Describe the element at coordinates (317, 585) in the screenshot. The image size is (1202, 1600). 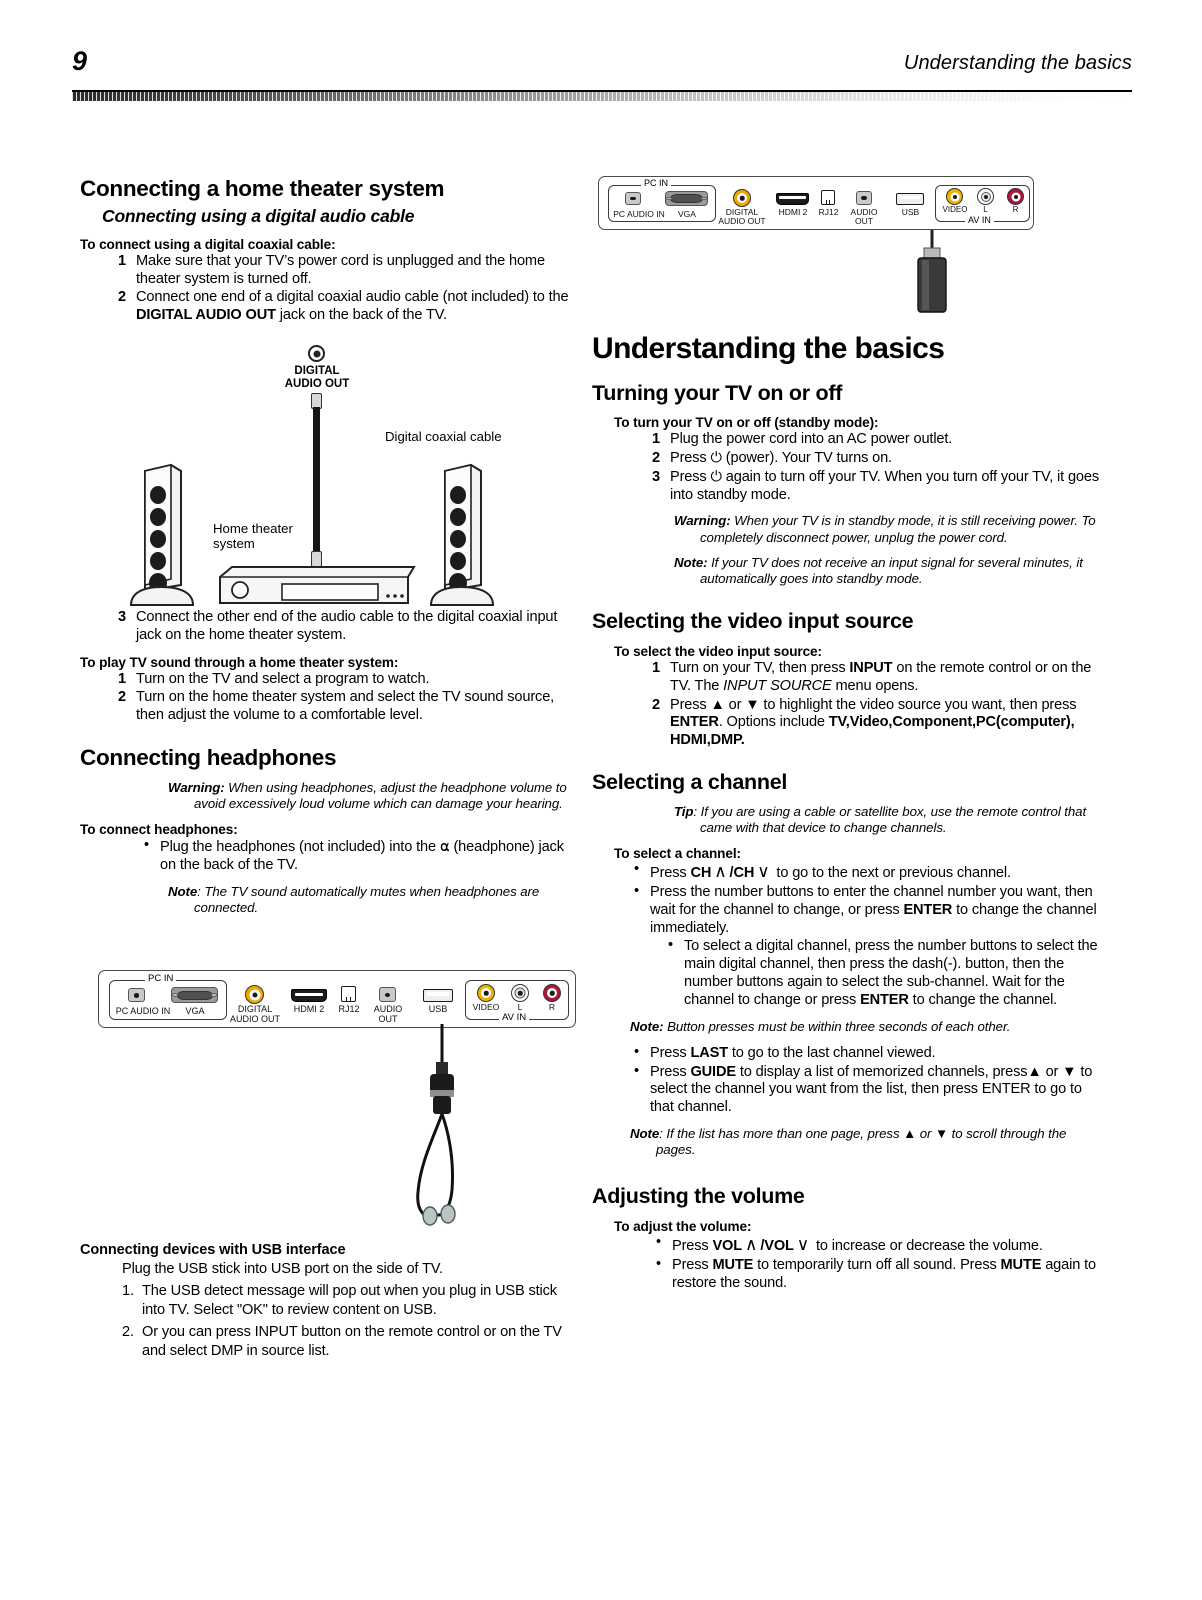
I see `av-receiver-svg` at that location.